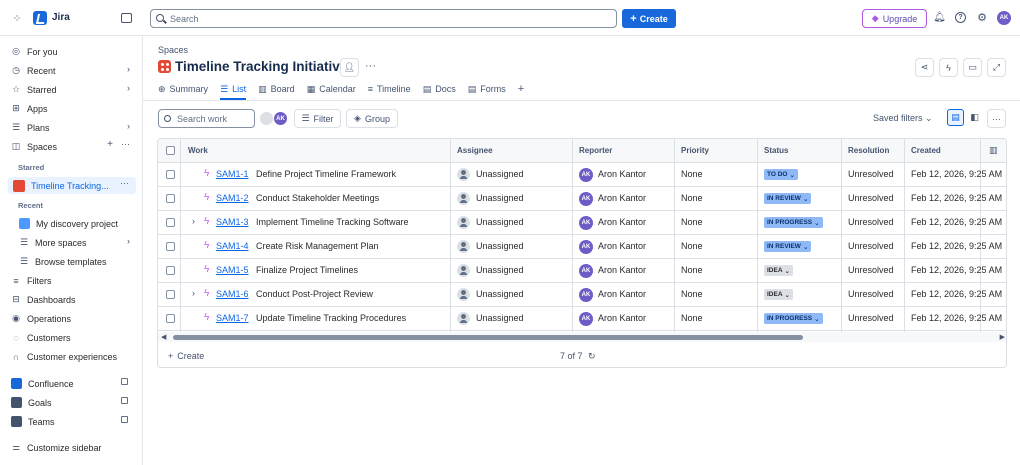  What do you see at coordinates (71, 51) in the screenshot?
I see `sidebar-item-for-you: ◎ For you` at bounding box center [71, 51].